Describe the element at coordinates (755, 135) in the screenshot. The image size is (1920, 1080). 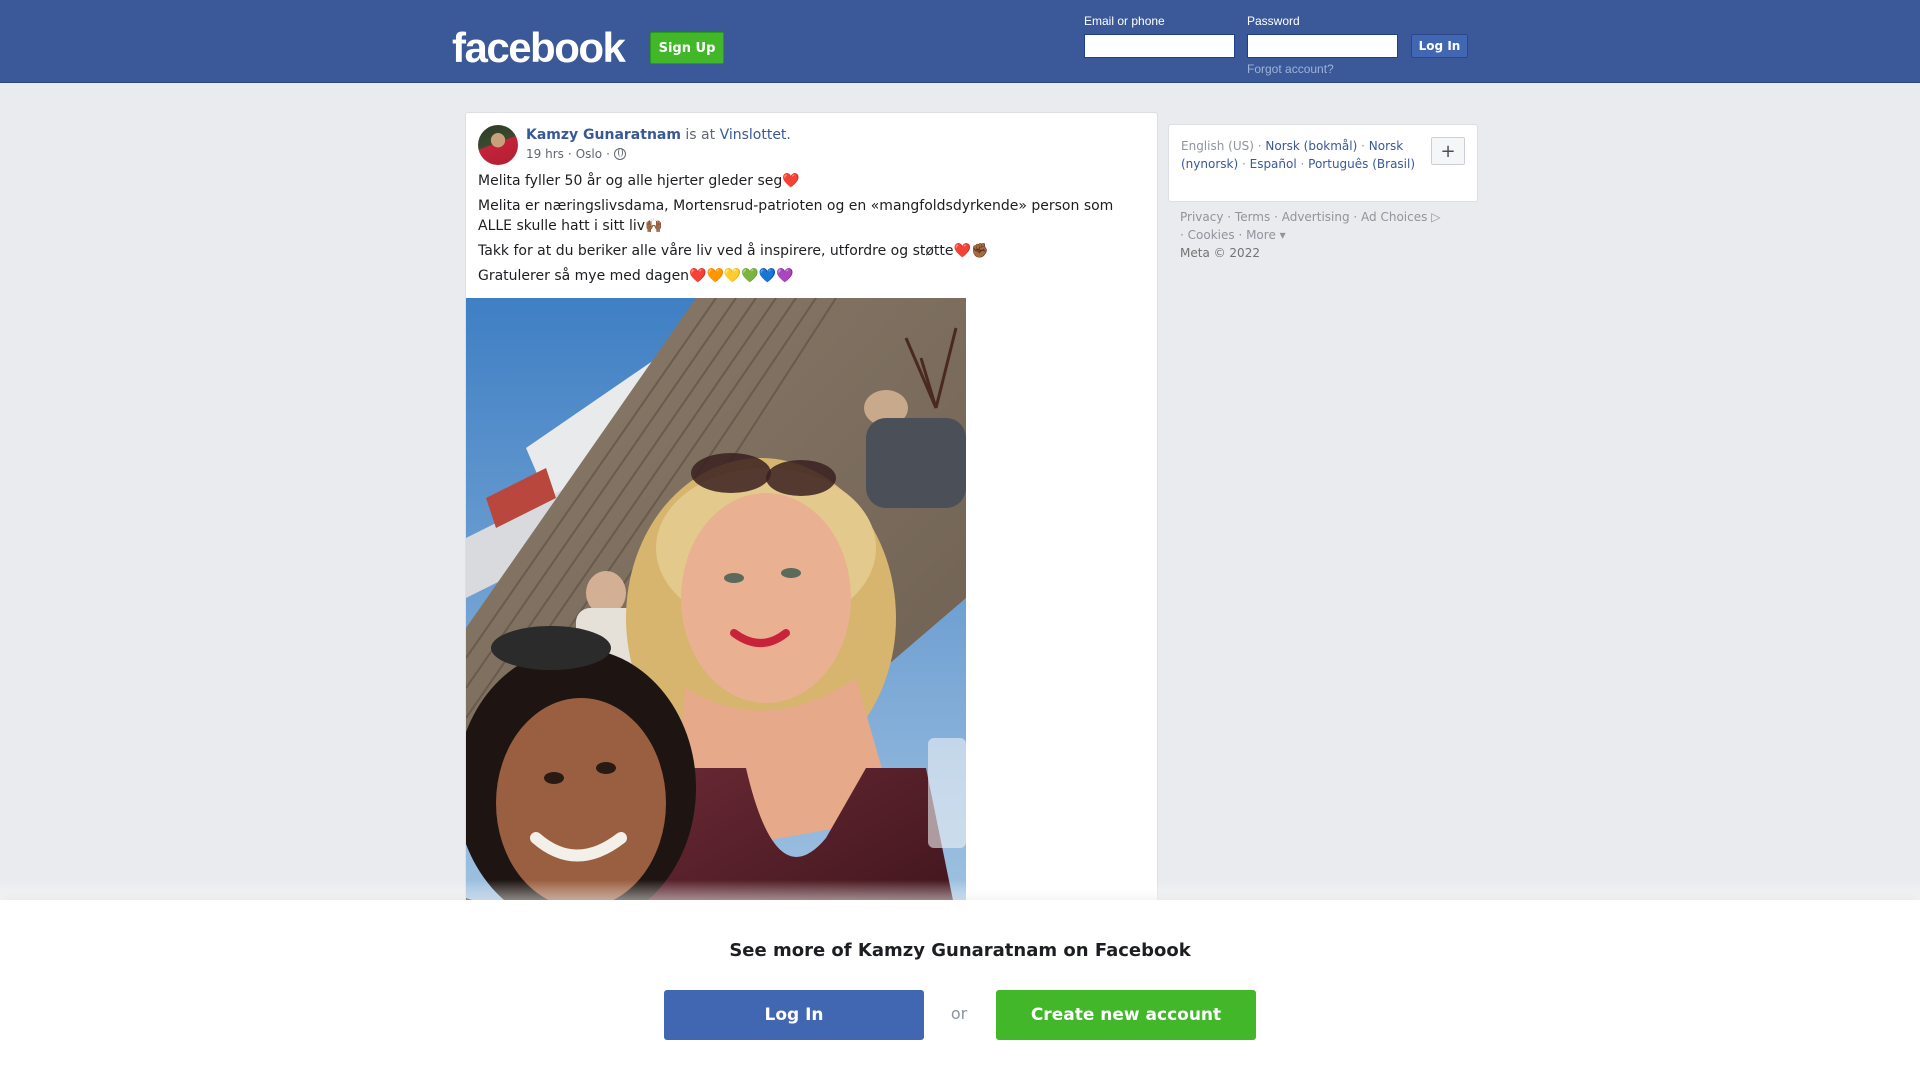
I see `place-link: Vinslottet.` at that location.